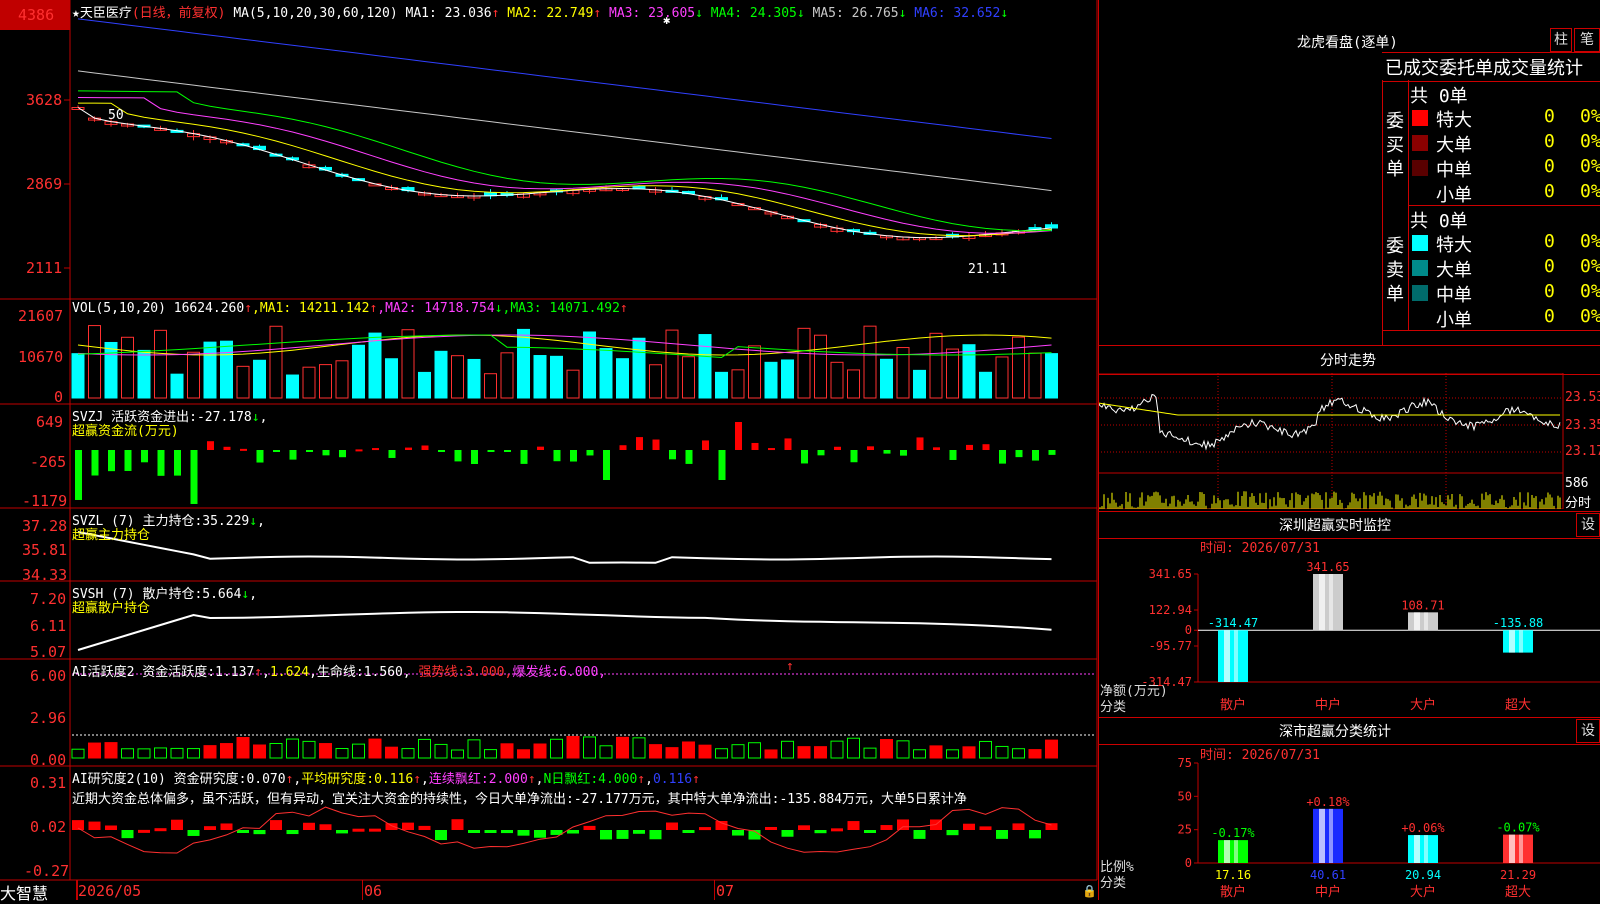  I want to click on monitor-settings-button: 设, so click(1588, 525).